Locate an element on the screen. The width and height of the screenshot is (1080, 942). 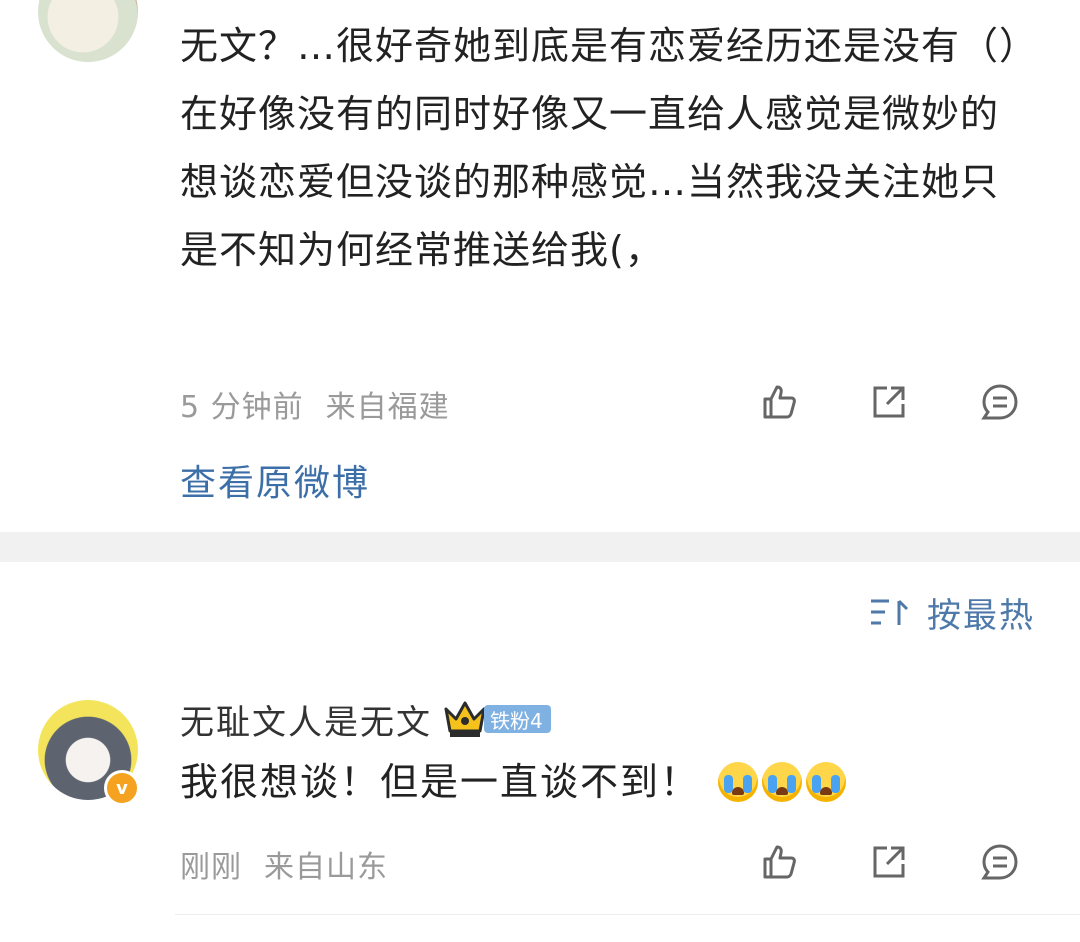
sort-label: 按最热 is located at coordinates (981, 615).